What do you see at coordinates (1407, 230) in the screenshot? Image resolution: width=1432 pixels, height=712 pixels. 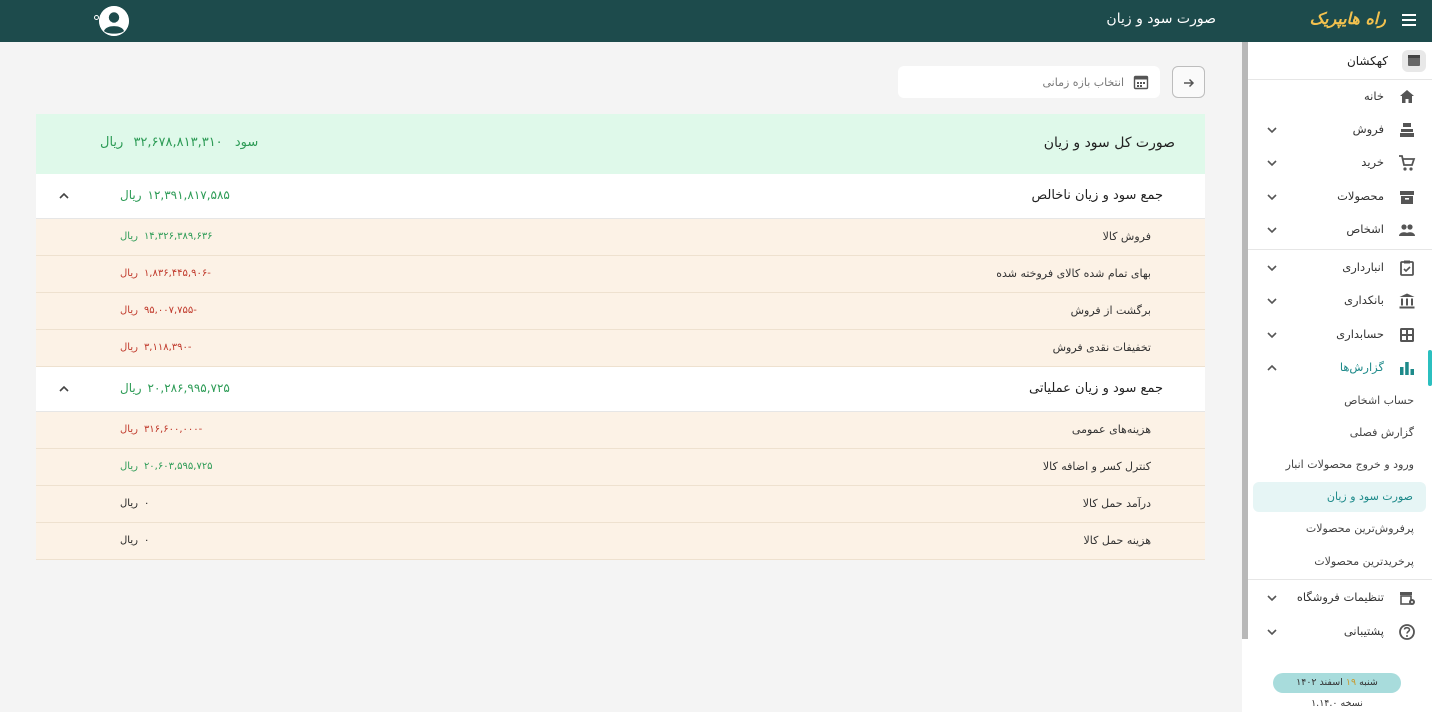 I see `people-icon` at bounding box center [1407, 230].